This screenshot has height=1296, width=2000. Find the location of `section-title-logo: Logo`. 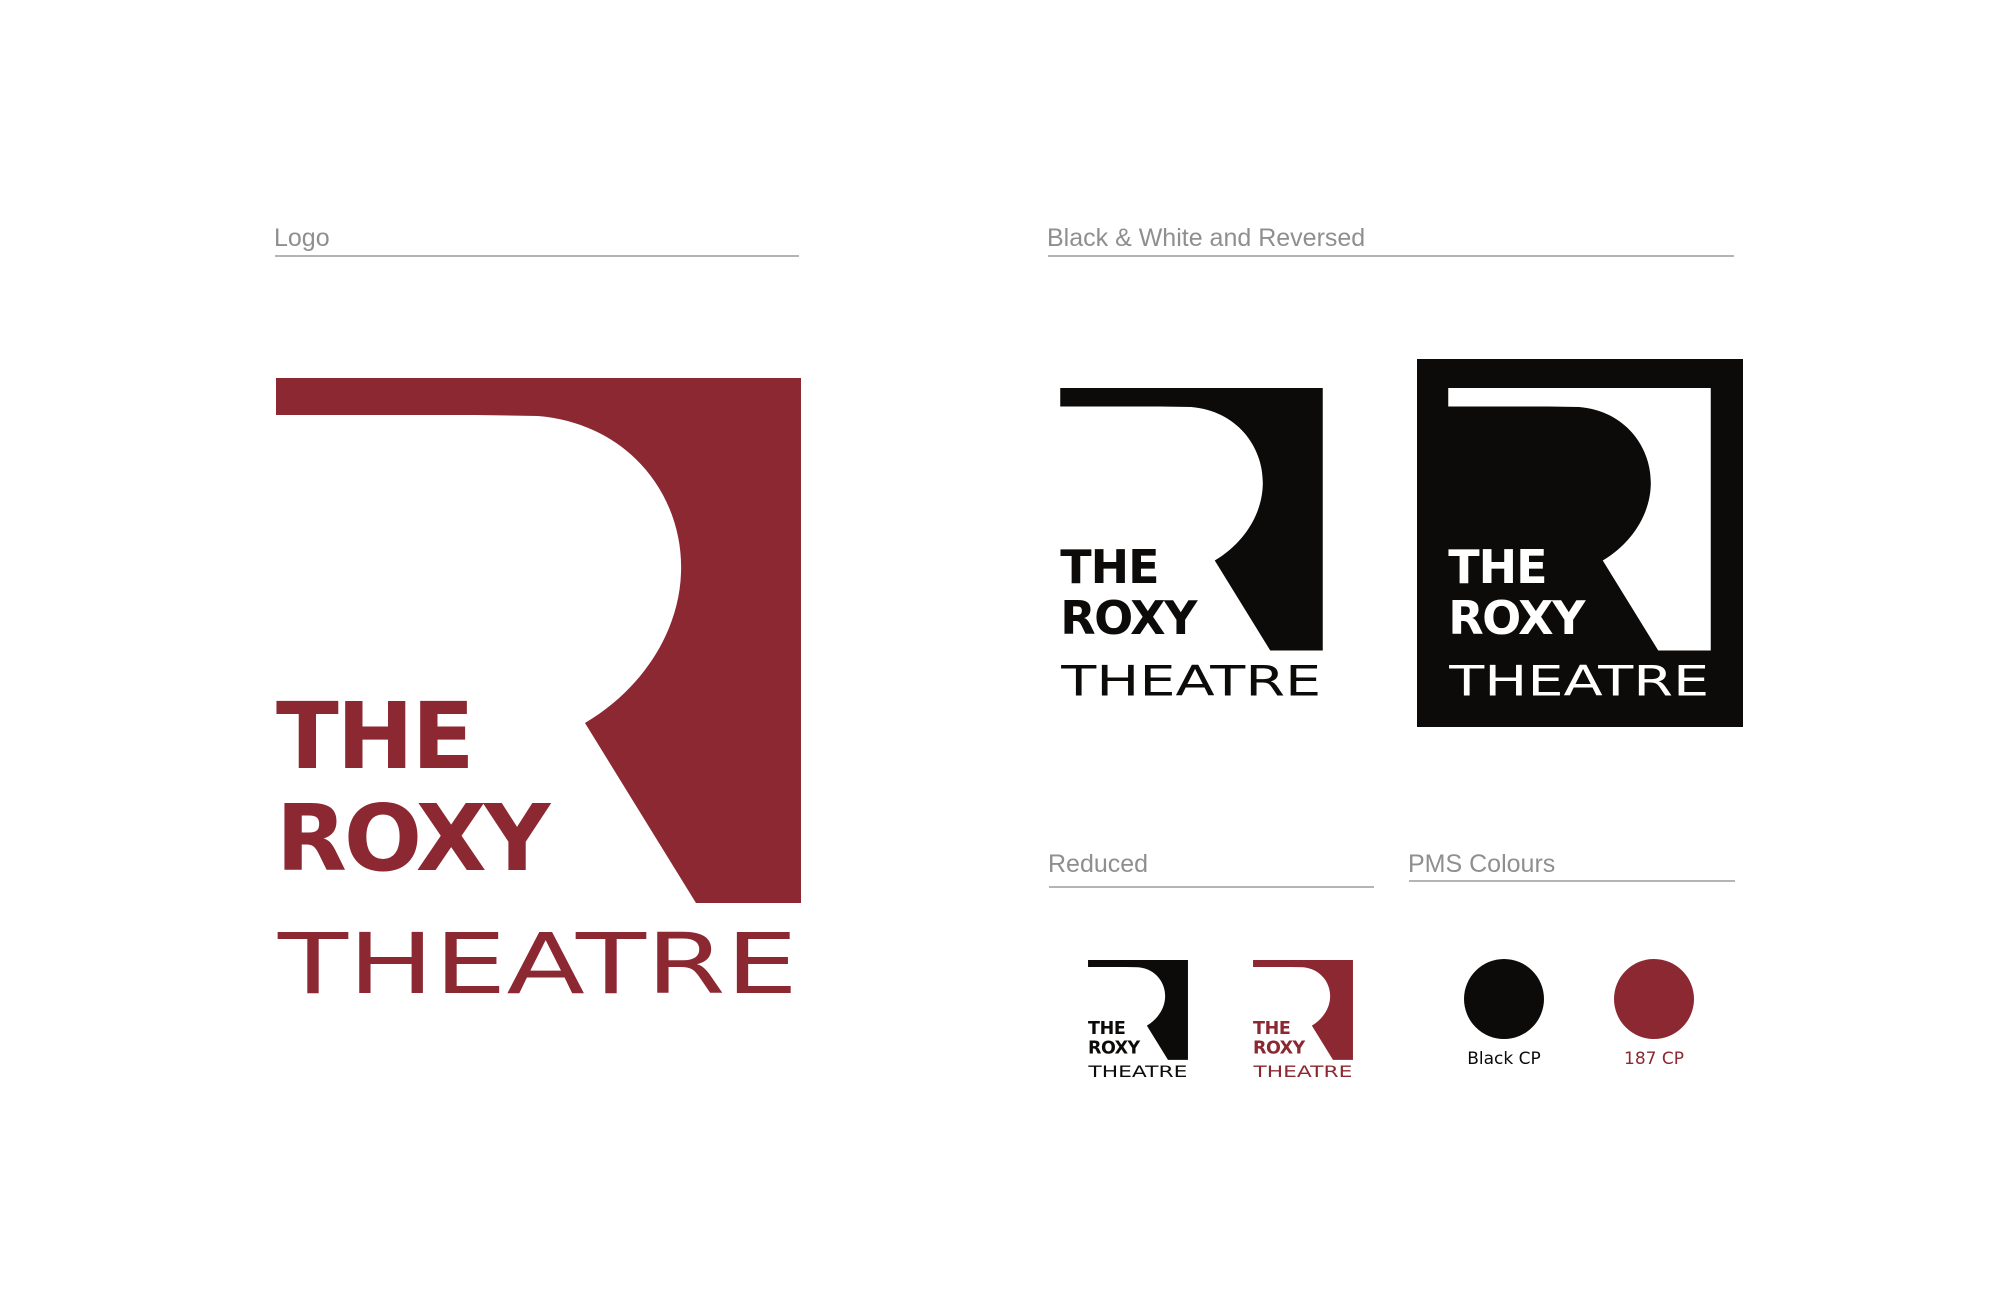

section-title-logo: Logo is located at coordinates (302, 238).